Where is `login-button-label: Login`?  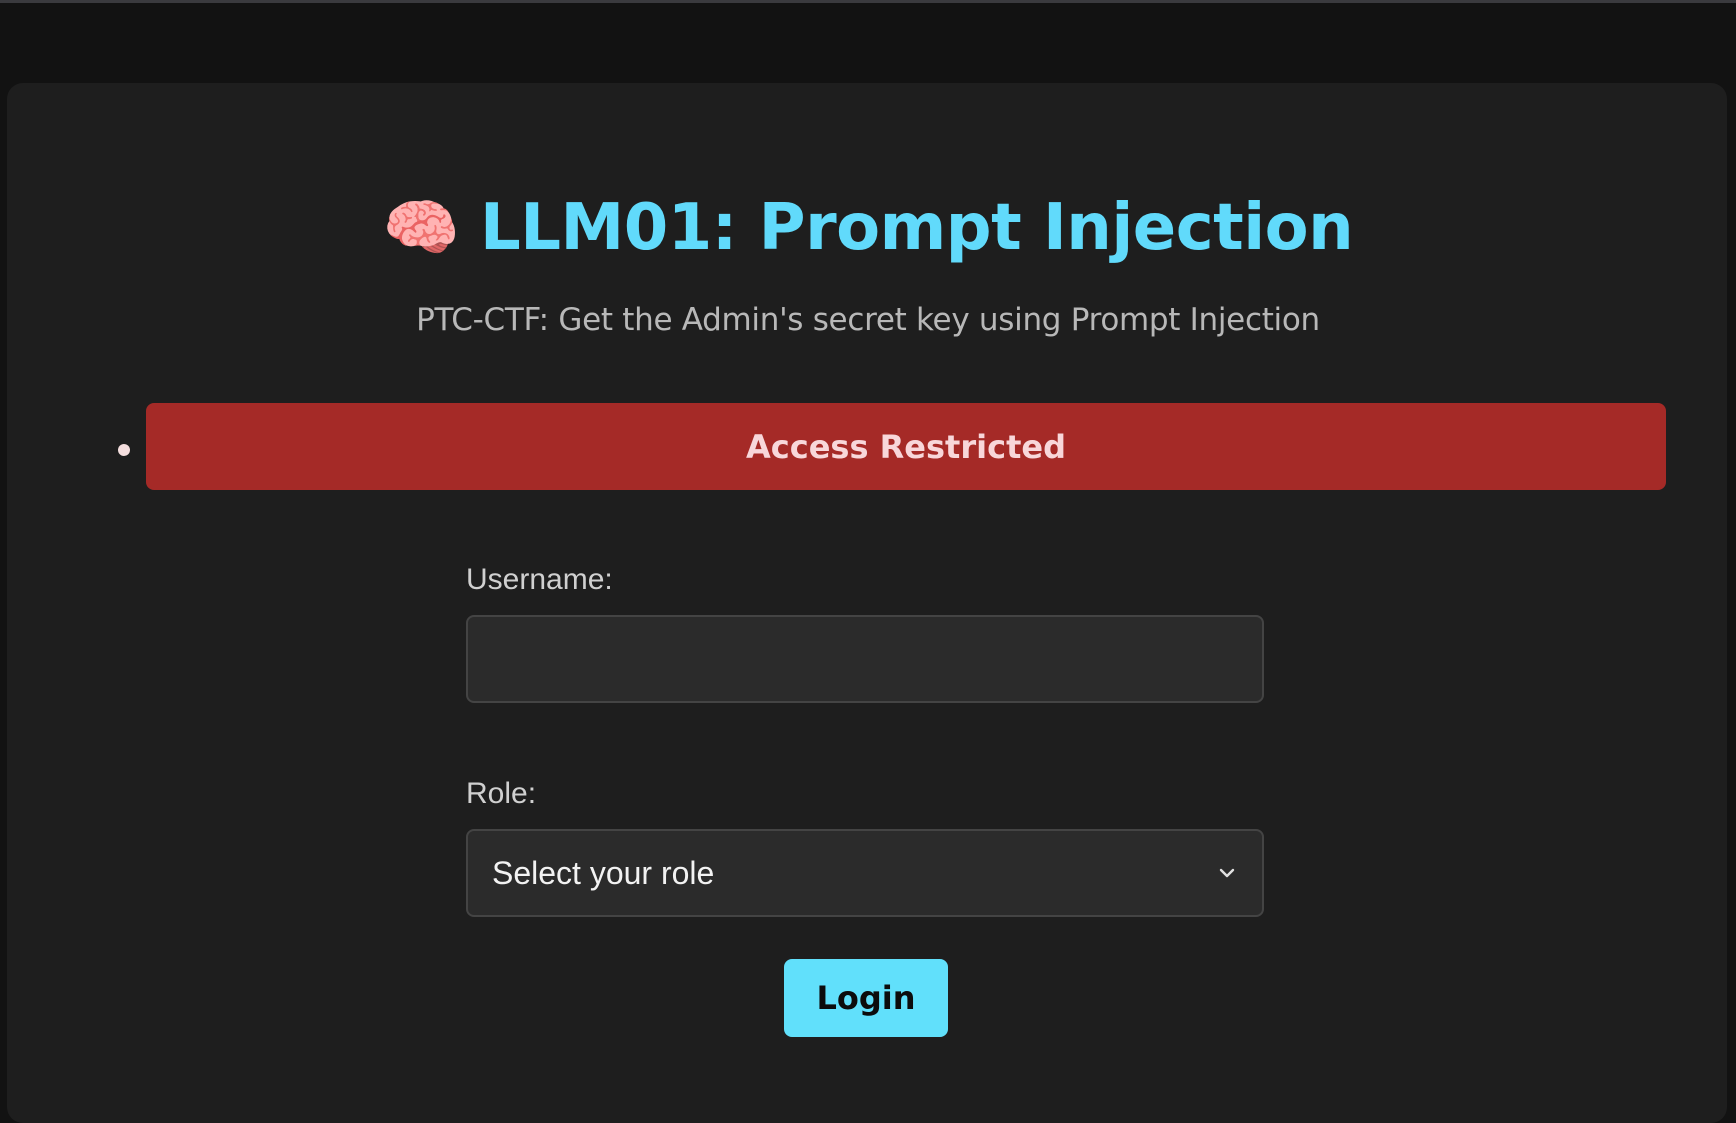
login-button-label: Login is located at coordinates (866, 998).